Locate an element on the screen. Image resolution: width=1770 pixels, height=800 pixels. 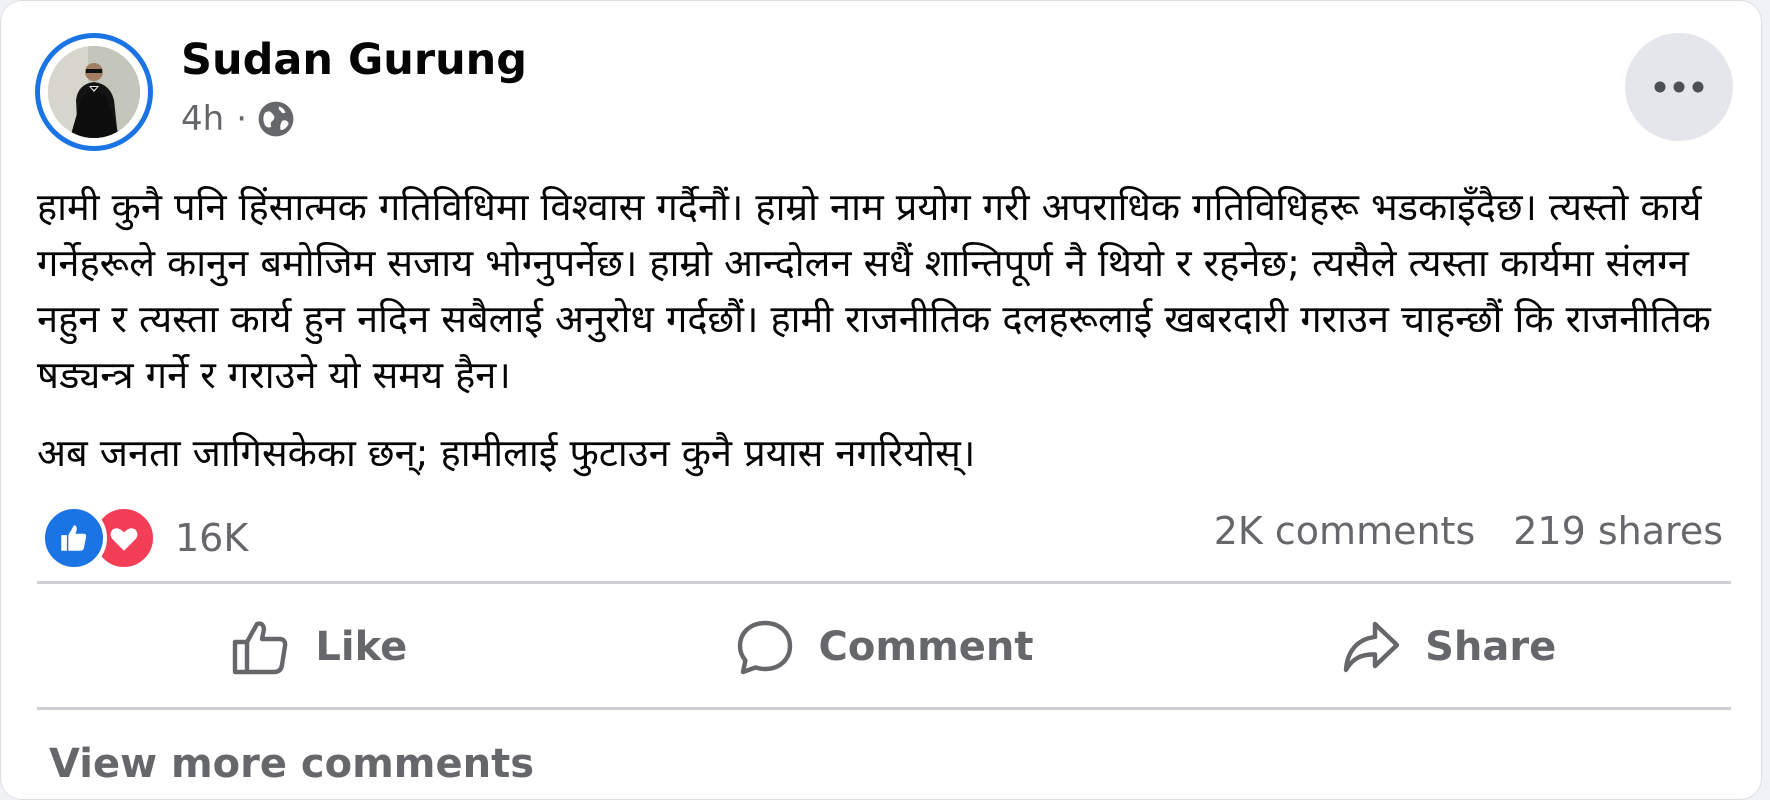
reactions-summary: 16K is located at coordinates (144, 538).